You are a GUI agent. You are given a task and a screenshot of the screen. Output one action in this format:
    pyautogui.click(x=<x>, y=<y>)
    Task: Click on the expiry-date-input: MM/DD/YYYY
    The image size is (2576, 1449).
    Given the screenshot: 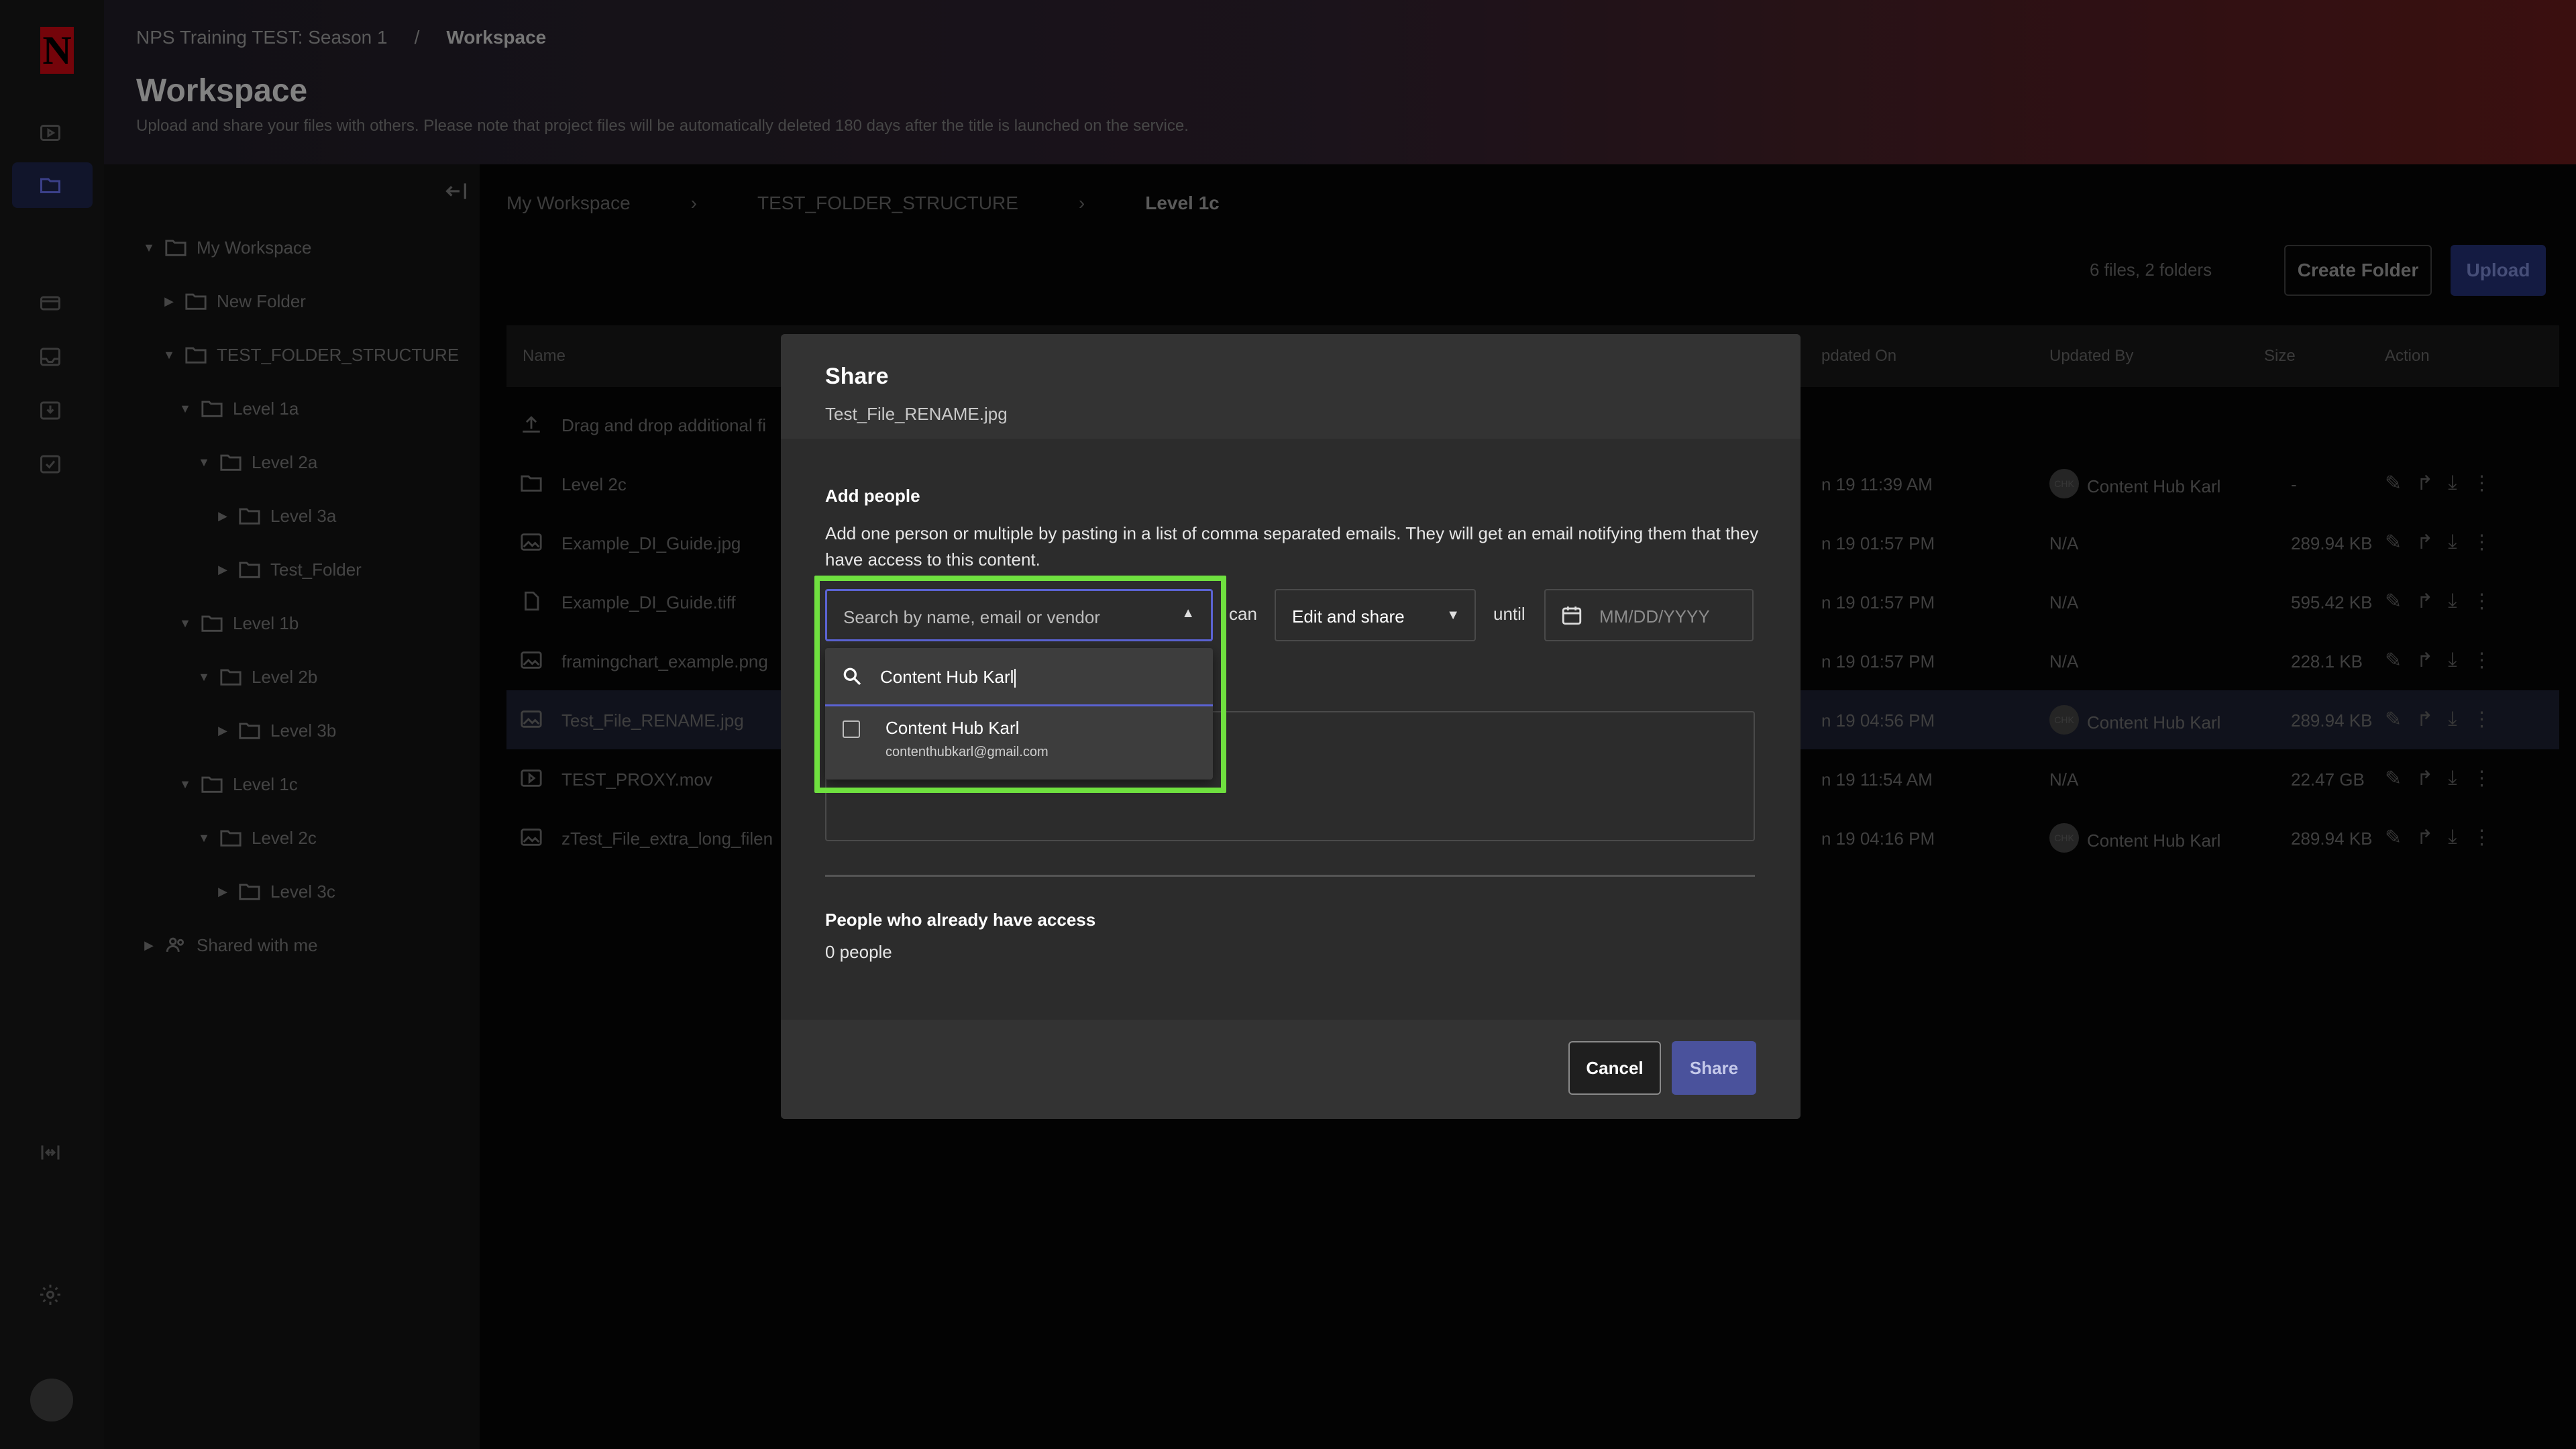 What is the action you would take?
    pyautogui.click(x=1649, y=615)
    